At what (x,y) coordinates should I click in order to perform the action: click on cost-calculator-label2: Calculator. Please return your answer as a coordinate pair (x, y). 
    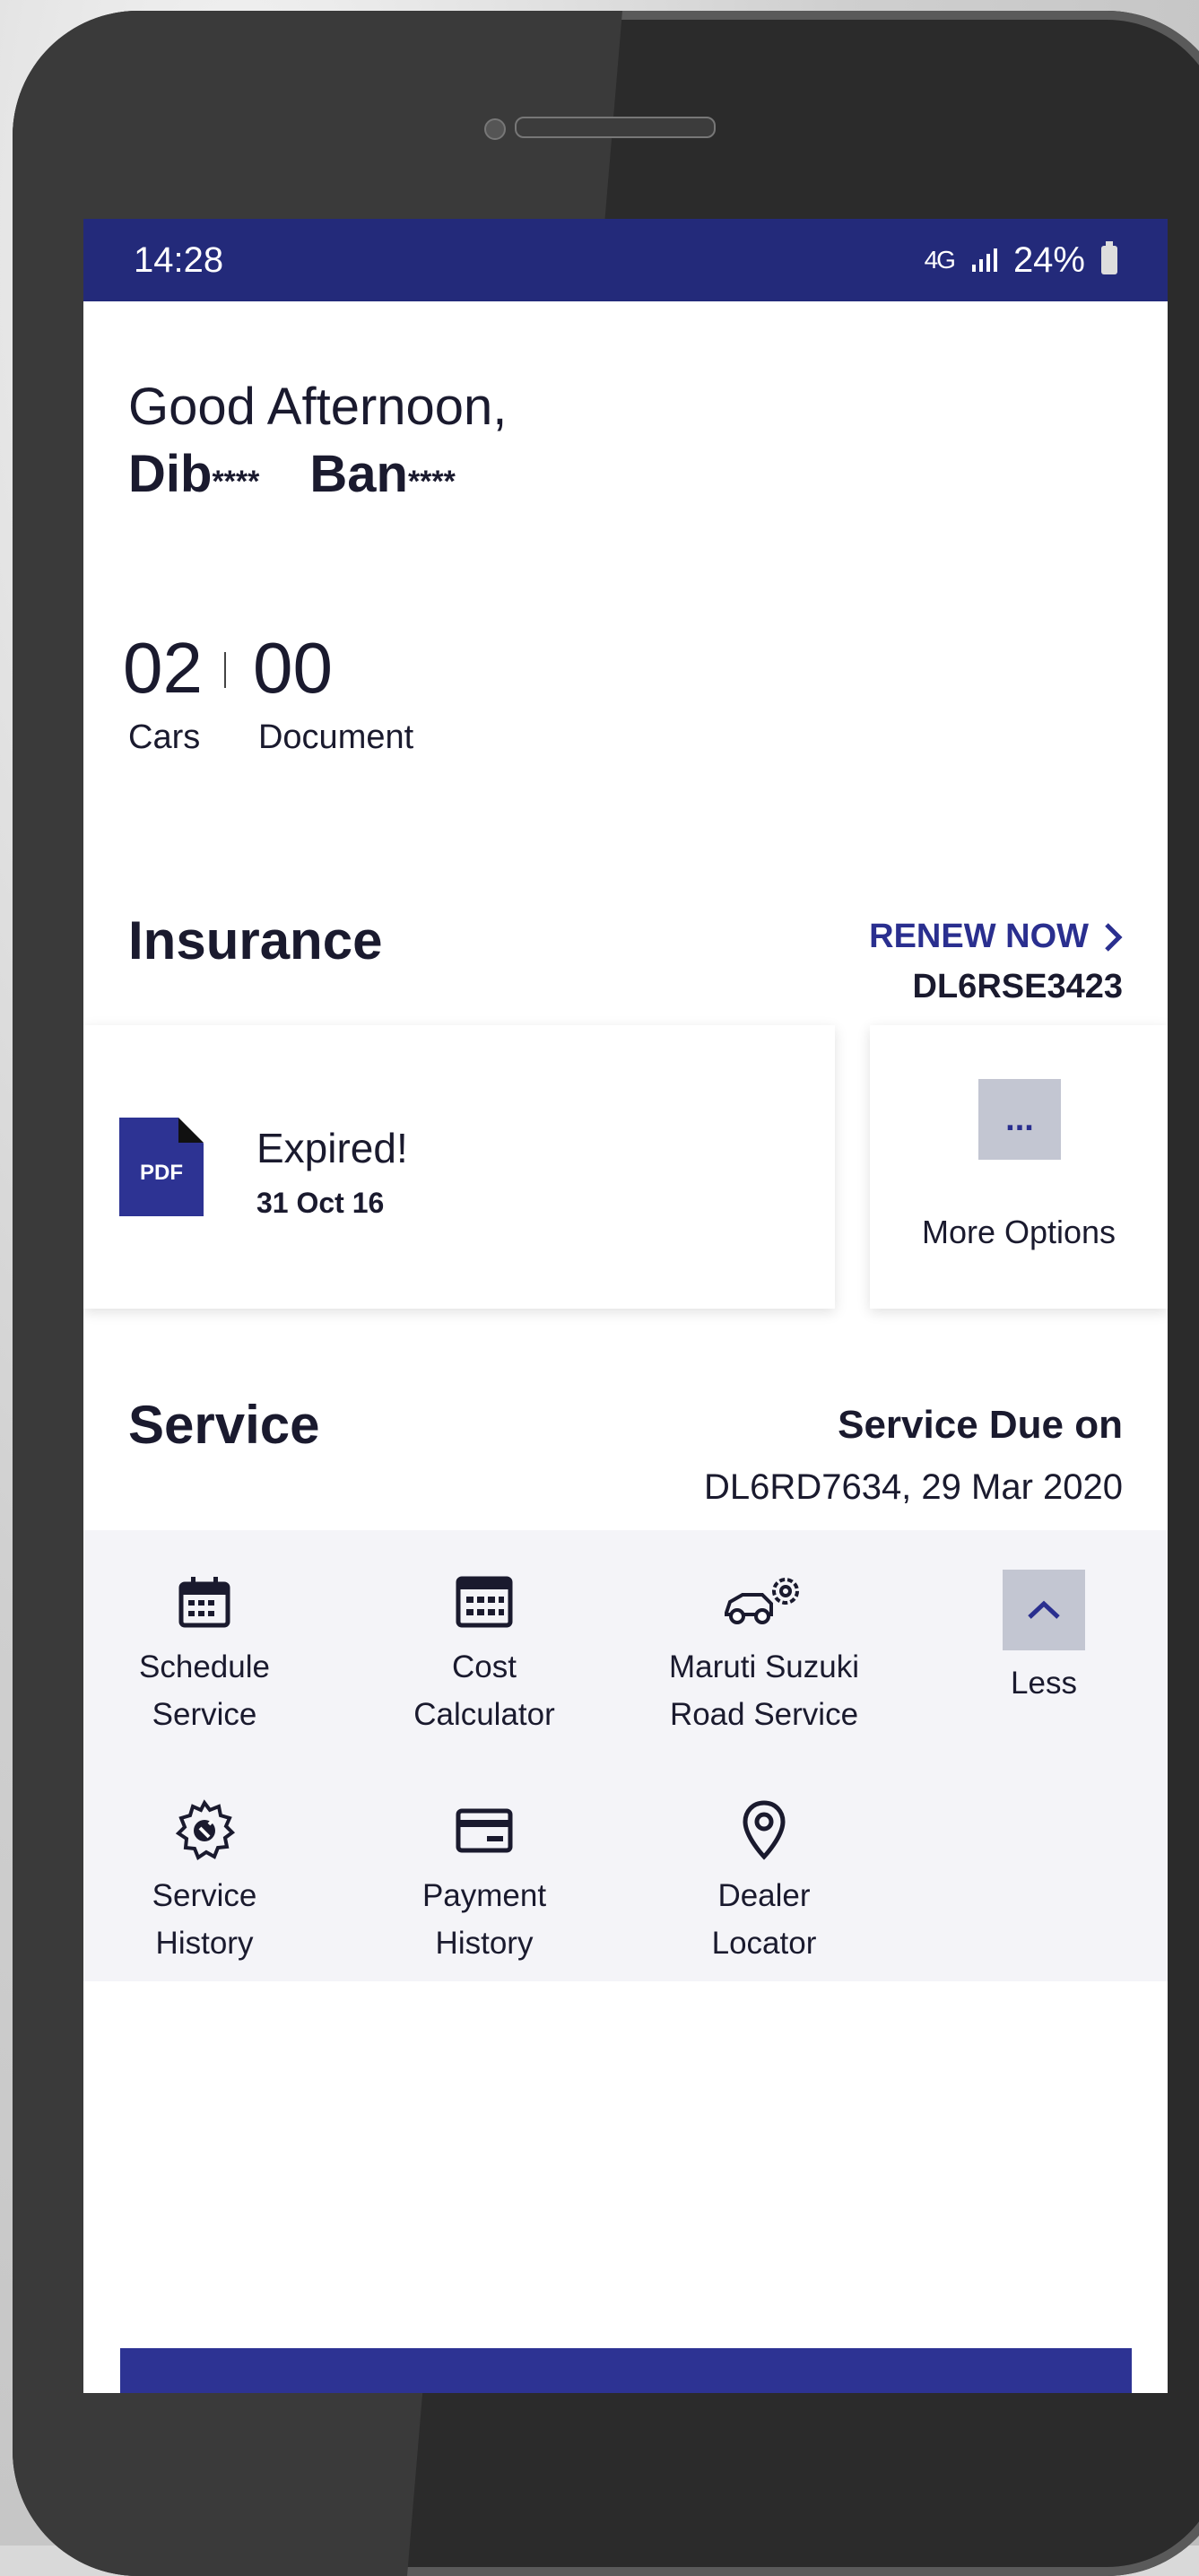
    Looking at the image, I should click on (484, 1714).